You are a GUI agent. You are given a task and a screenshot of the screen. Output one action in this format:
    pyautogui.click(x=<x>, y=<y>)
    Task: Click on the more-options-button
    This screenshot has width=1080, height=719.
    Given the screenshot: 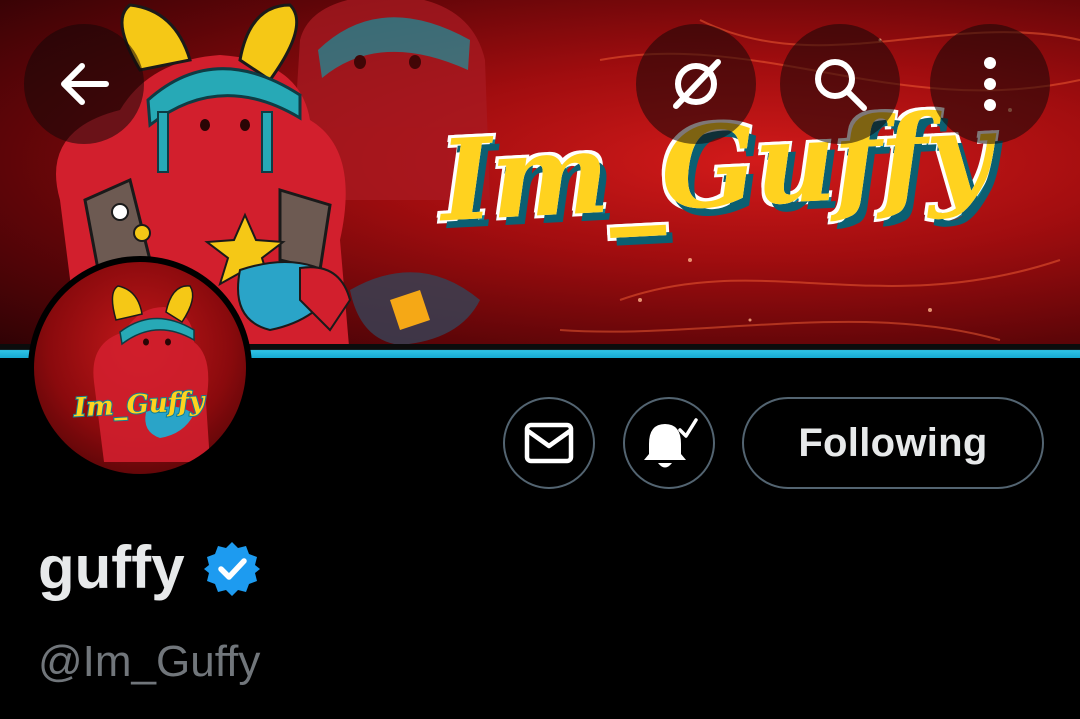 What is the action you would take?
    pyautogui.click(x=990, y=84)
    